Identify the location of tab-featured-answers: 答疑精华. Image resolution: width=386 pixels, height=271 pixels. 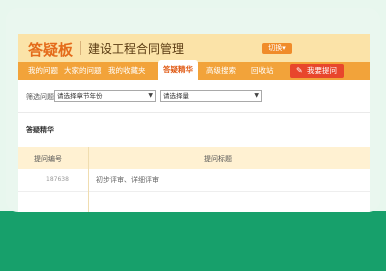
(178, 70).